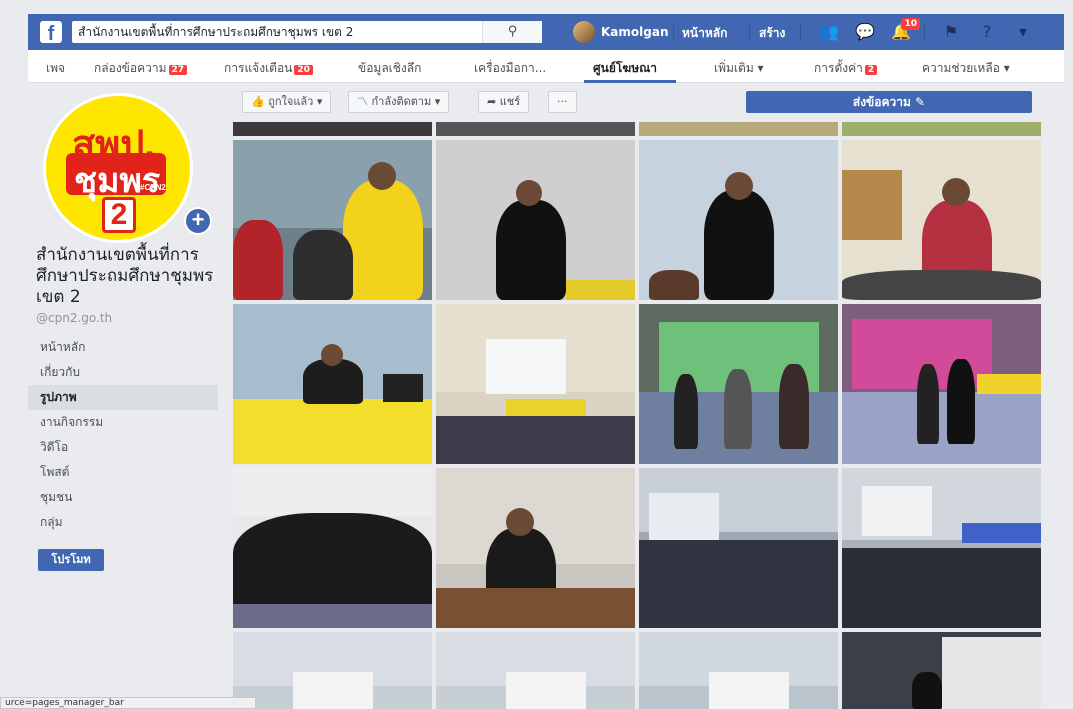  I want to click on rss-icon: 〽, so click(362, 101).